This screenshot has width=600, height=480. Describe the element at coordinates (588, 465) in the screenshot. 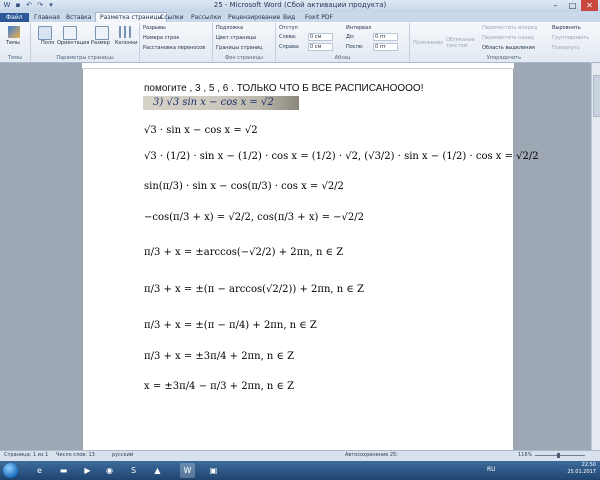

I see `clock-time: 22:50` at that location.